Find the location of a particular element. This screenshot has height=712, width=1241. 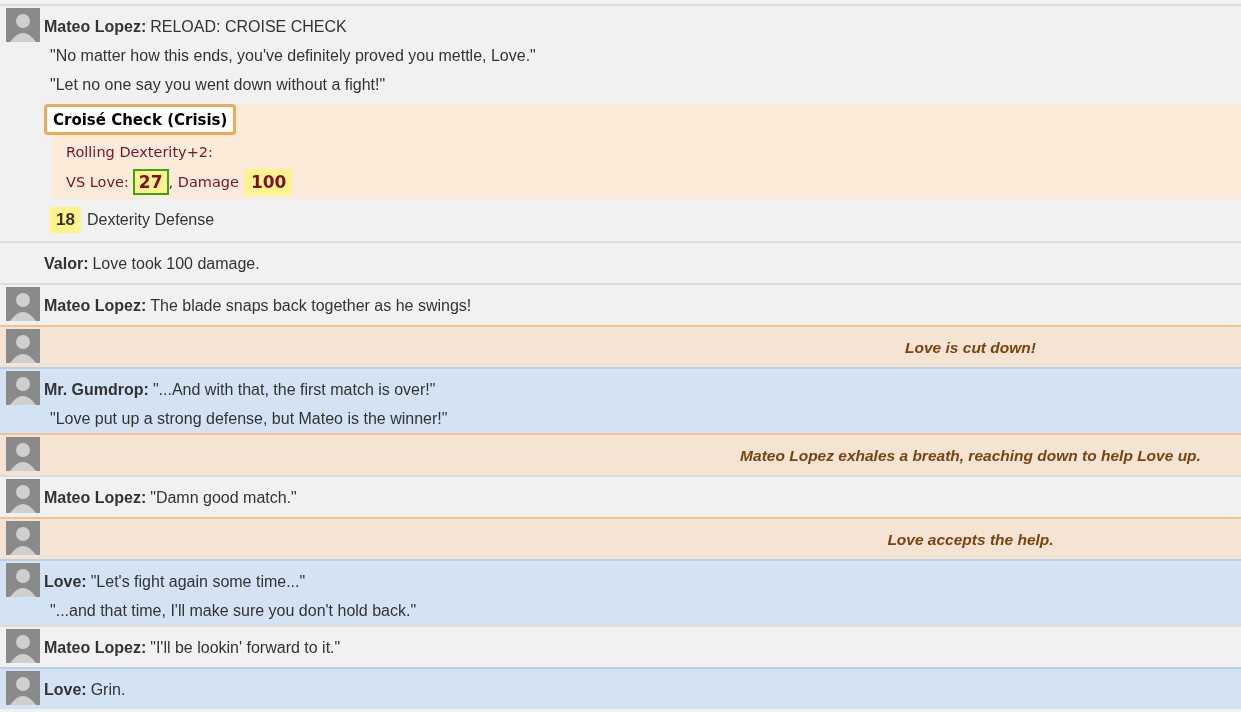

message-text: Grin. is located at coordinates (108, 689).